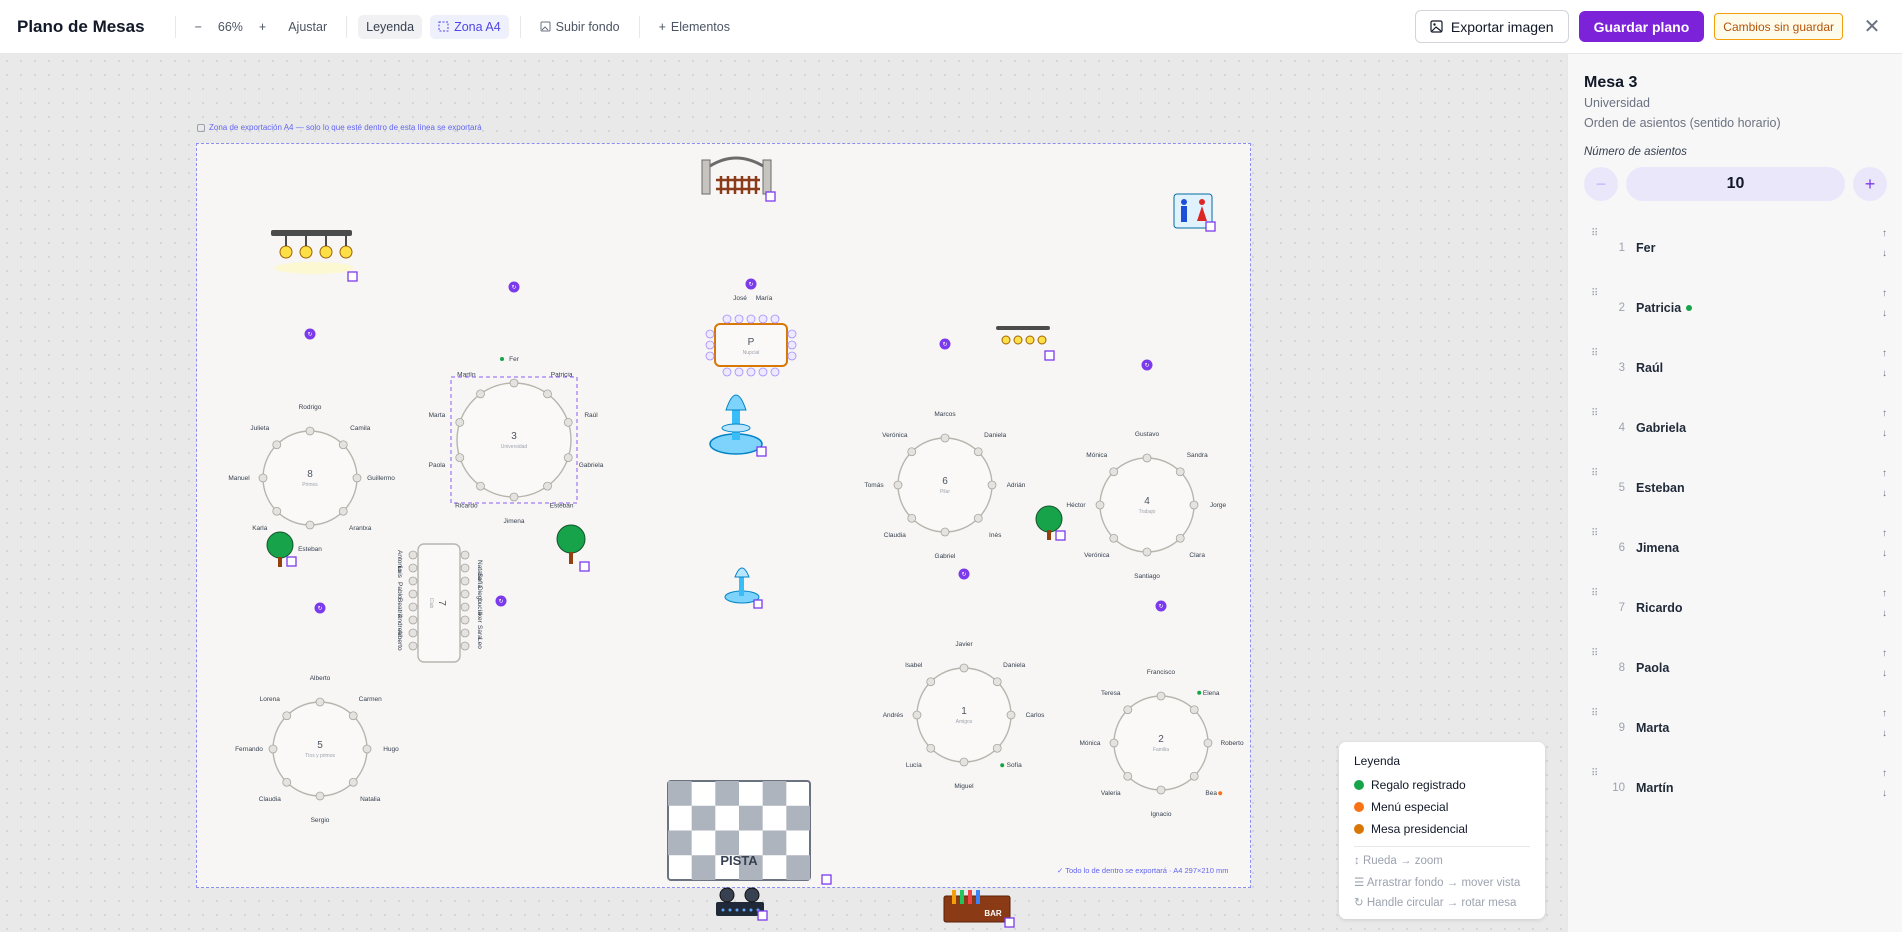 This screenshot has width=1902, height=932. What do you see at coordinates (1659, 608) in the screenshot?
I see `guest-name: Ricardo` at bounding box center [1659, 608].